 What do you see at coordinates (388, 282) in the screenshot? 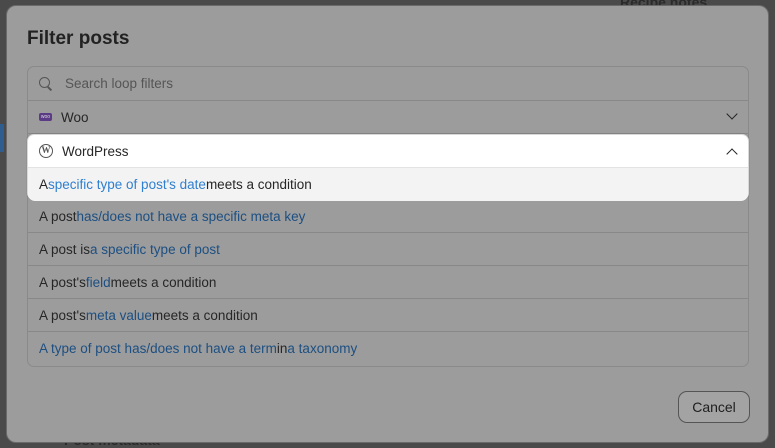
I see `filter-item-field: A post's field meets a condition` at bounding box center [388, 282].